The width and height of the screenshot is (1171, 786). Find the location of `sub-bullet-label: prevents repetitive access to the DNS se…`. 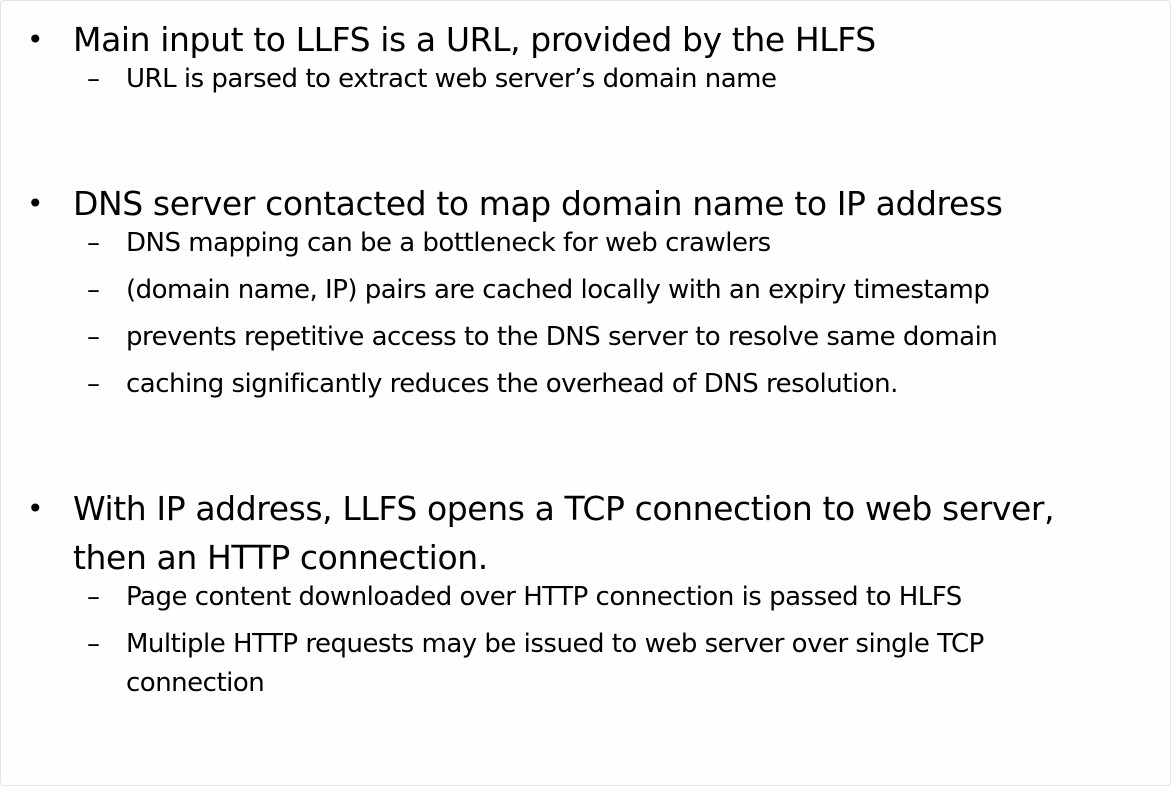

sub-bullet-label: prevents repetitive access to the DNS se… is located at coordinates (562, 337).